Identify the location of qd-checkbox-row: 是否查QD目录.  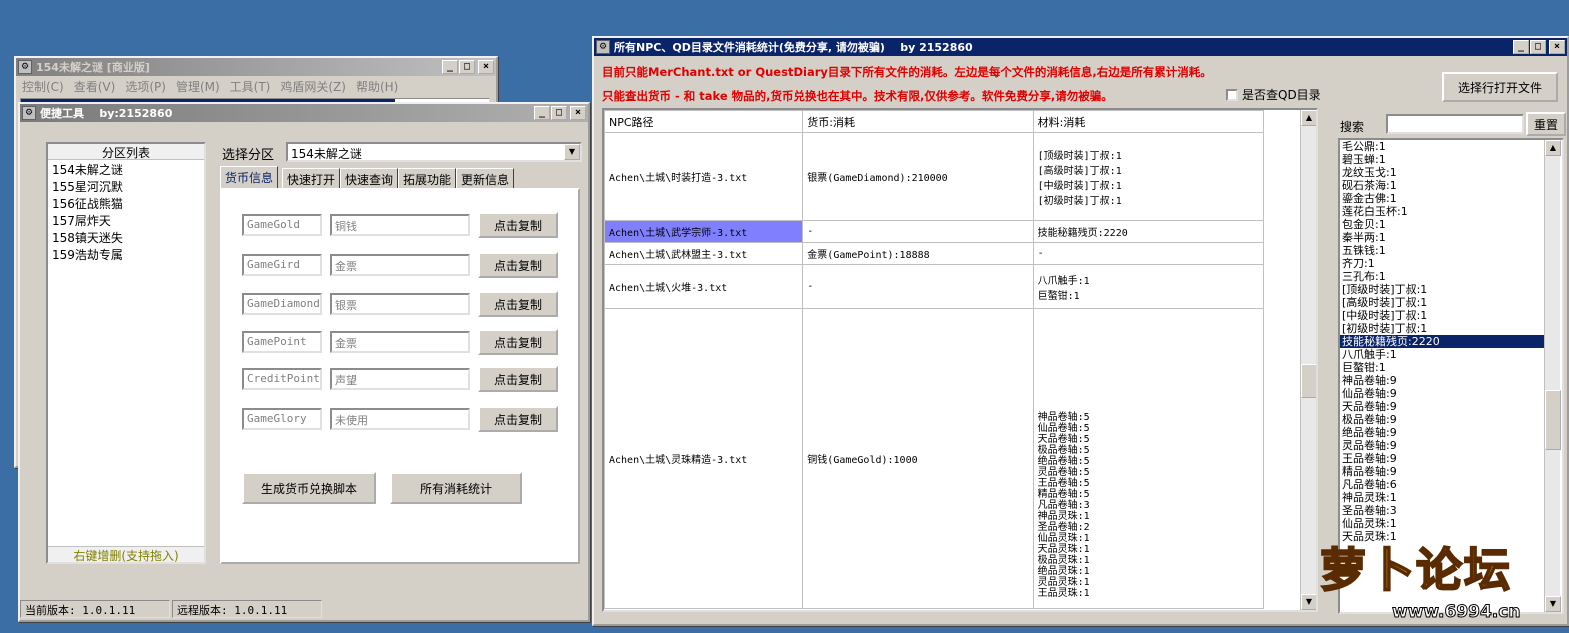
(1273, 94).